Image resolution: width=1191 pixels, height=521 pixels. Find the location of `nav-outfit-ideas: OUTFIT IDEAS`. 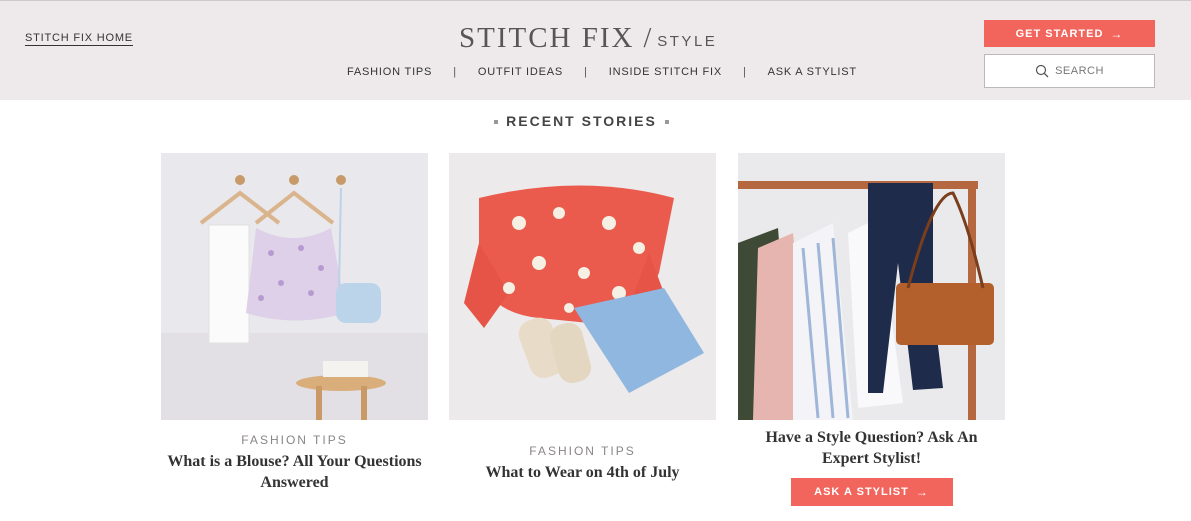

nav-outfit-ideas: OUTFIT IDEAS is located at coordinates (520, 72).